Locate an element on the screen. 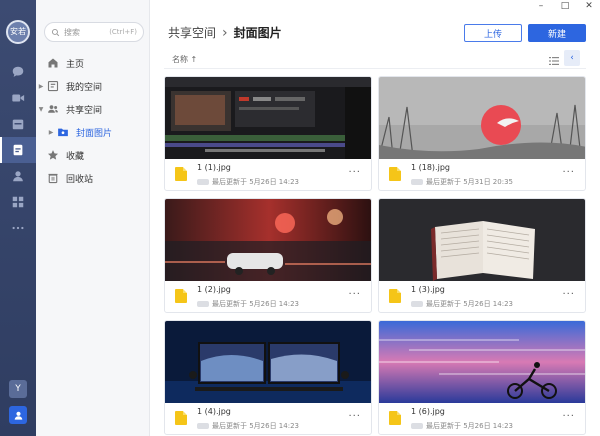  file-name: 1 (1).jpg is located at coordinates (214, 167).